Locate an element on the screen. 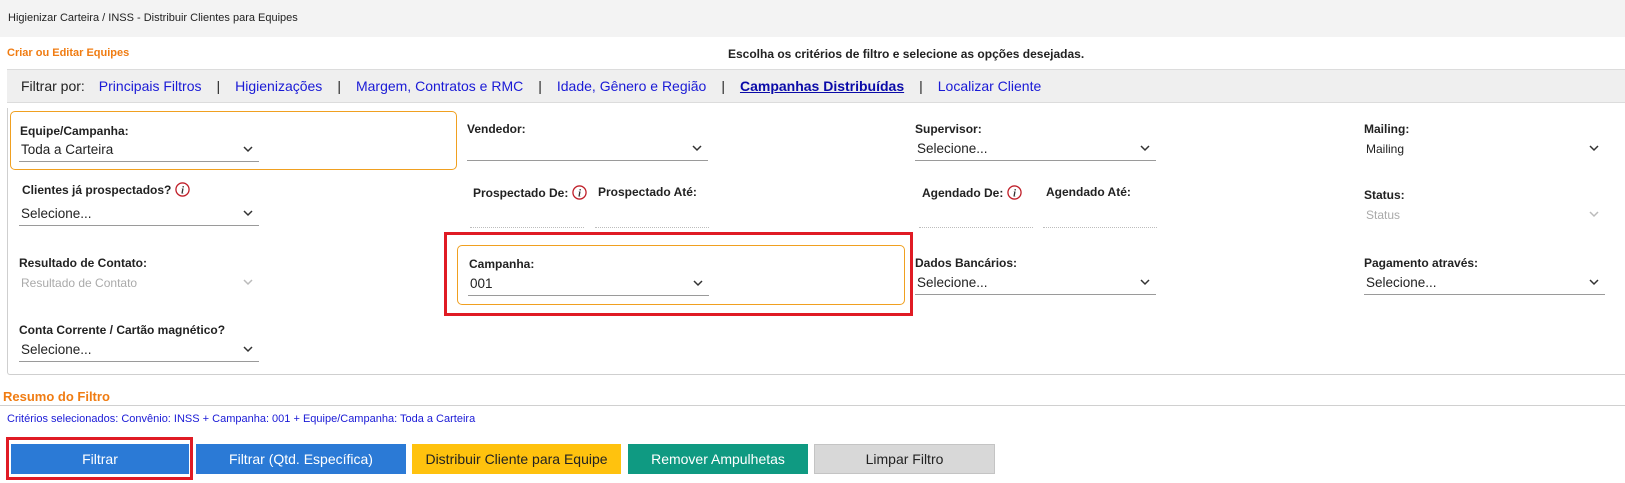  conta-corrente-label: Conta Corrente / Cartão magnético? is located at coordinates (122, 330).